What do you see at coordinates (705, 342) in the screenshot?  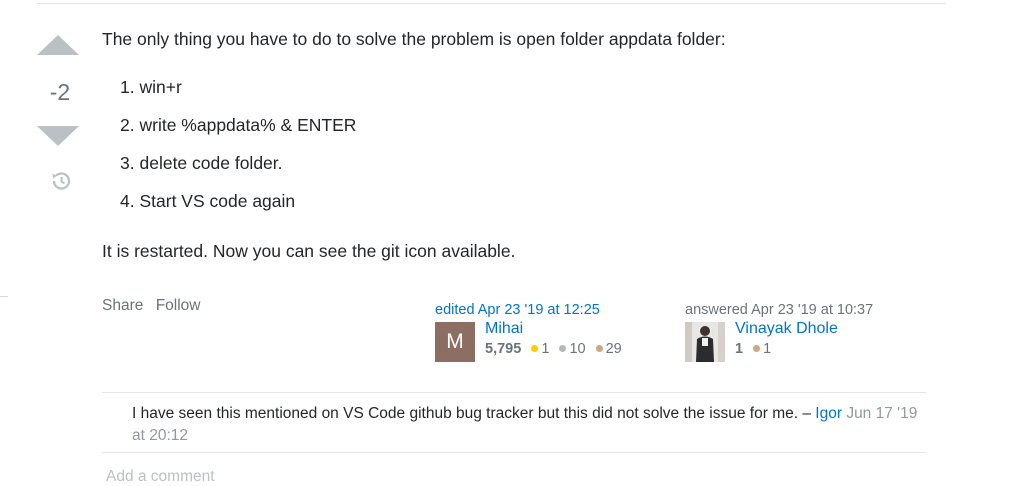 I see `avatar` at bounding box center [705, 342].